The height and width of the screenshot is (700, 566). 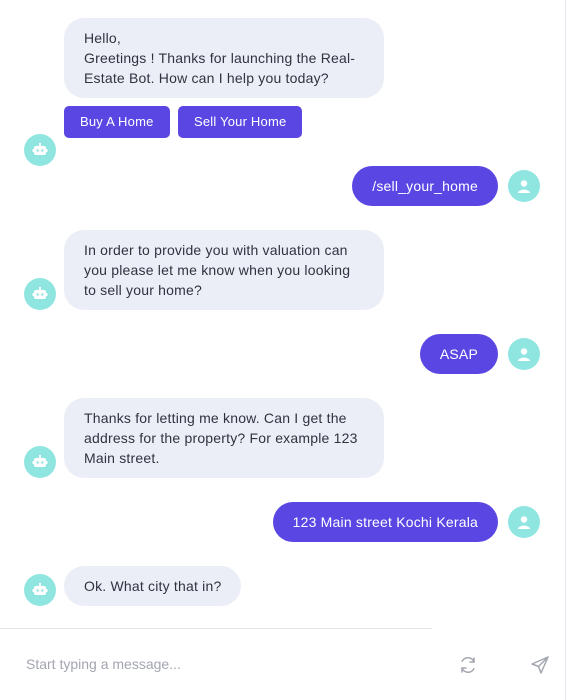 I want to click on message-input, so click(x=206, y=664).